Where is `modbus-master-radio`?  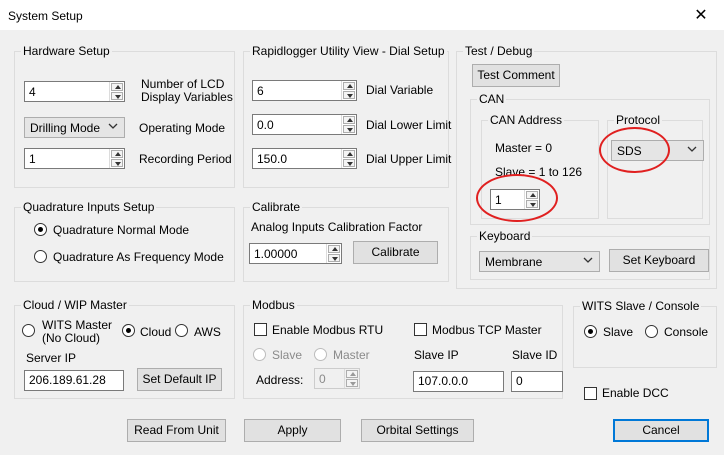 modbus-master-radio is located at coordinates (320, 354).